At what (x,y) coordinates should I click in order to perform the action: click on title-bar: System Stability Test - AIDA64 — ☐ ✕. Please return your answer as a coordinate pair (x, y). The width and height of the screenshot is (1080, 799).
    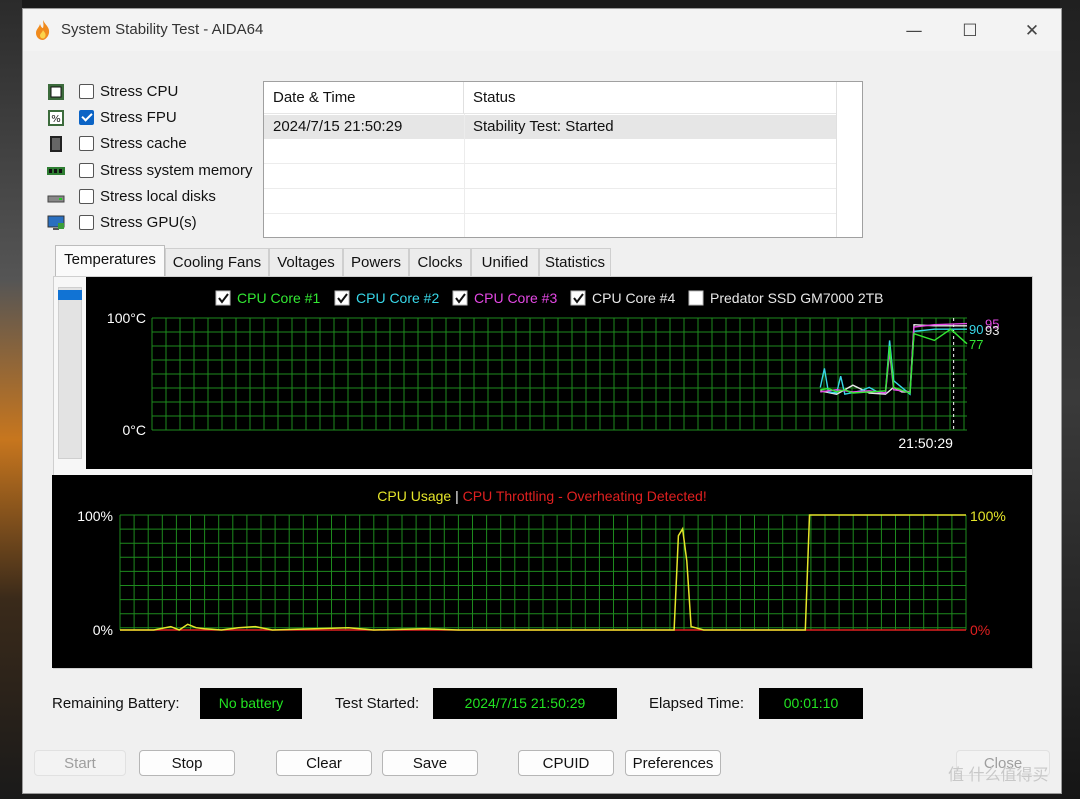
    Looking at the image, I should click on (542, 30).